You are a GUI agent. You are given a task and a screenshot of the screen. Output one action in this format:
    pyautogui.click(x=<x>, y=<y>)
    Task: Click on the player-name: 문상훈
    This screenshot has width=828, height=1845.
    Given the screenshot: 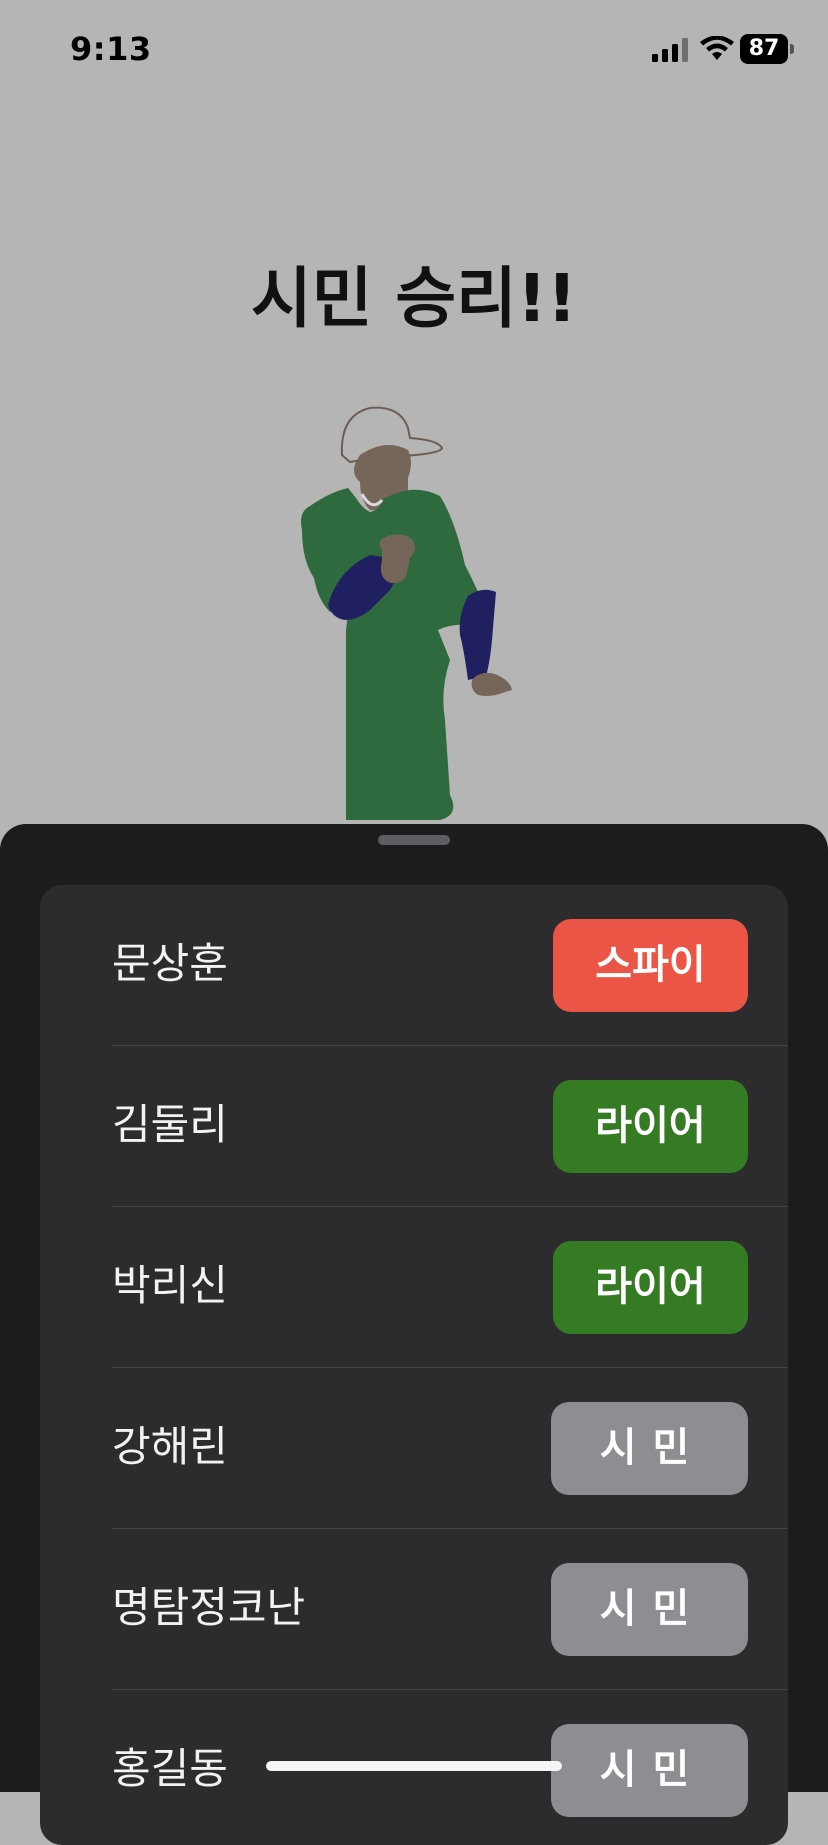 What is the action you would take?
    pyautogui.click(x=170, y=963)
    